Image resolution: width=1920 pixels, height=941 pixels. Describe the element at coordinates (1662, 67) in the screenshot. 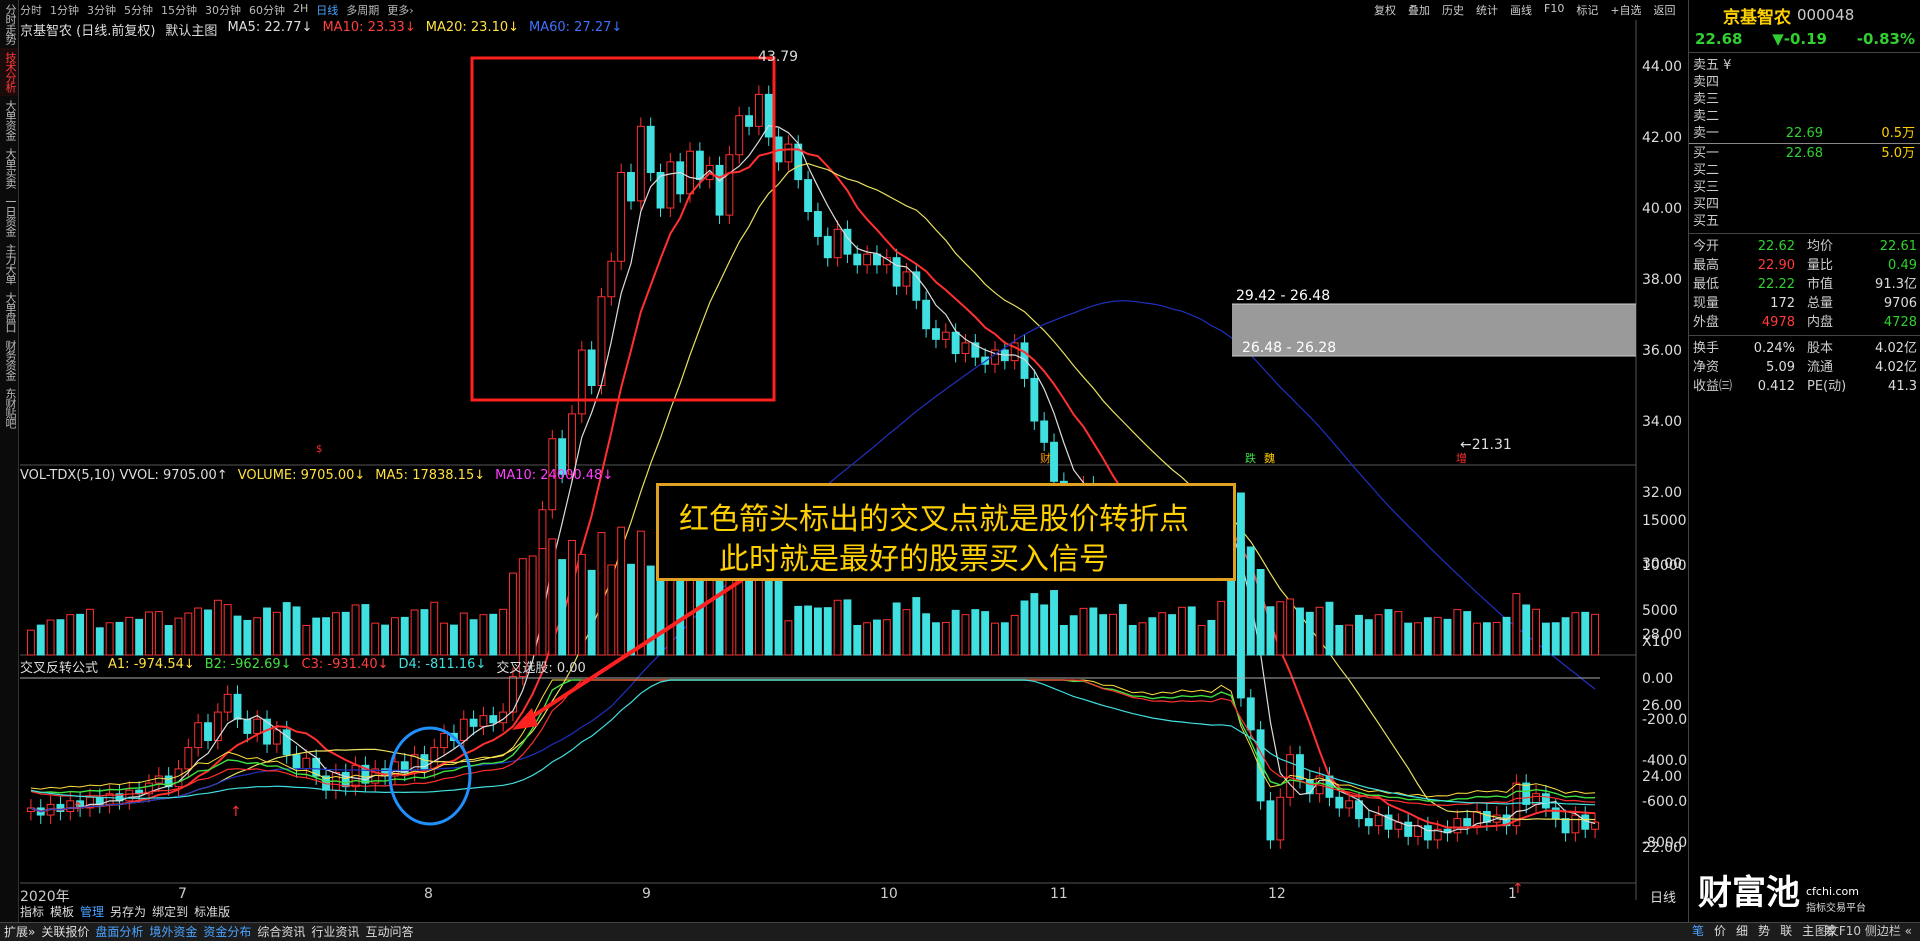

I see `price-tick: 44.00` at that location.